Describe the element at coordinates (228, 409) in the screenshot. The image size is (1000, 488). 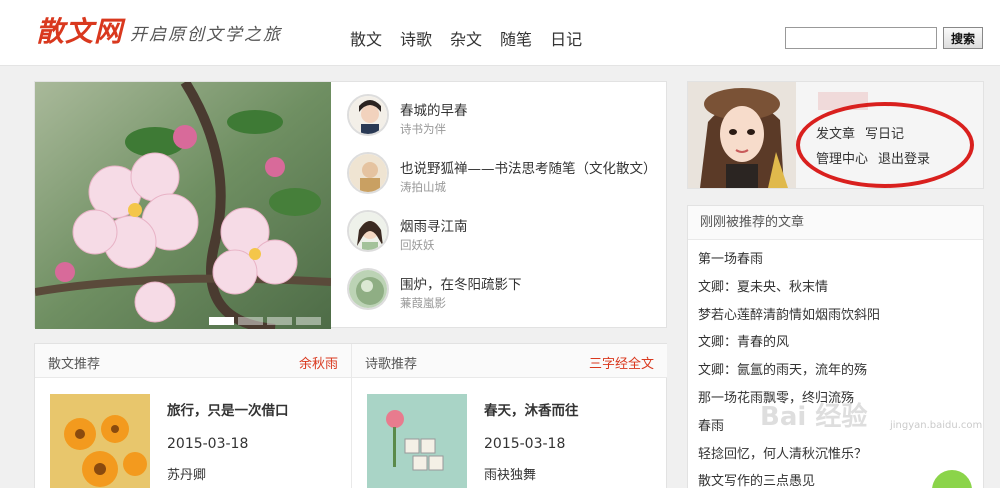
I see `article-title: 旅行，只是一次借口` at that location.